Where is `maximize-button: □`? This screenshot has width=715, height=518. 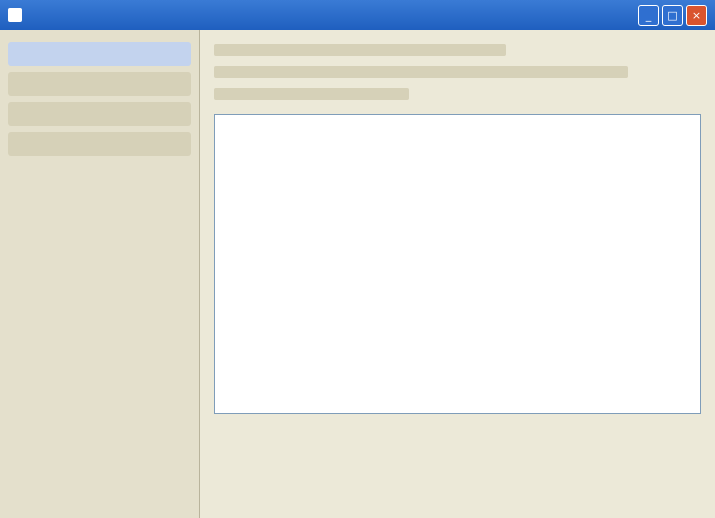 maximize-button: □ is located at coordinates (672, 15).